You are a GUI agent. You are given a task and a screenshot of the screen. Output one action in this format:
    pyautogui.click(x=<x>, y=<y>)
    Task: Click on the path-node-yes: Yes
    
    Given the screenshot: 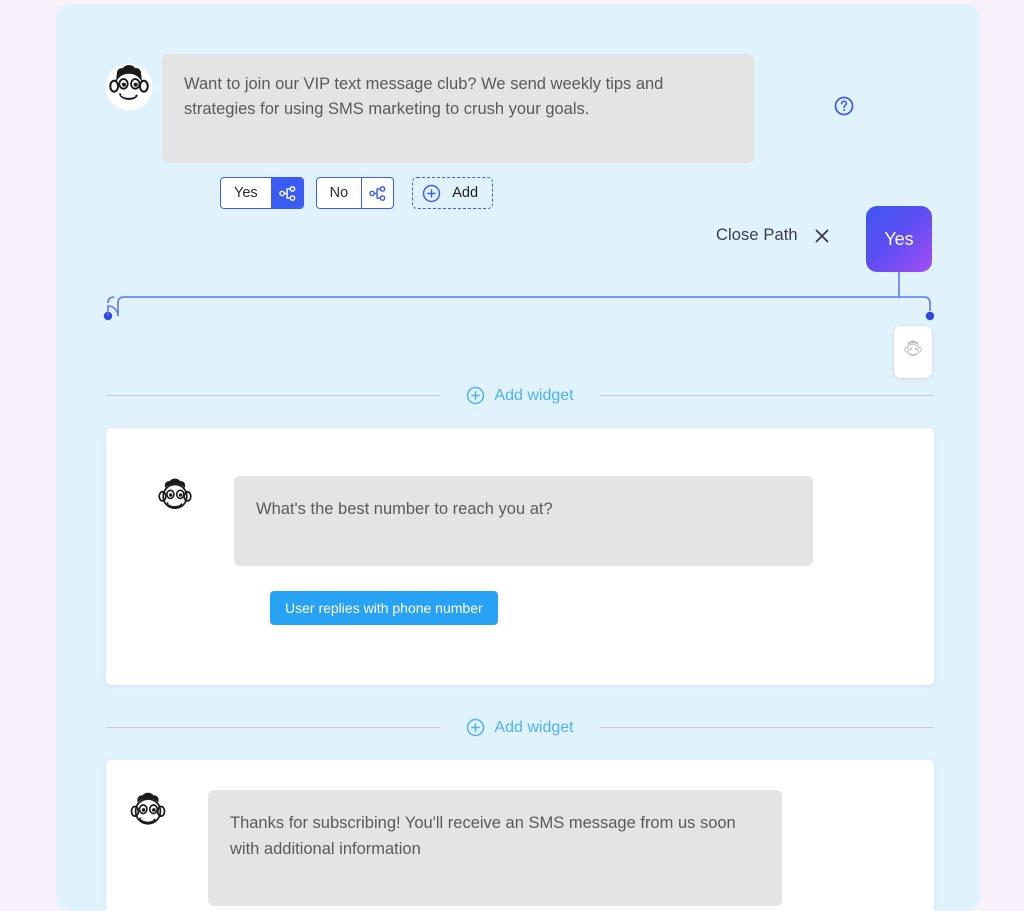 What is the action you would take?
    pyautogui.click(x=899, y=239)
    